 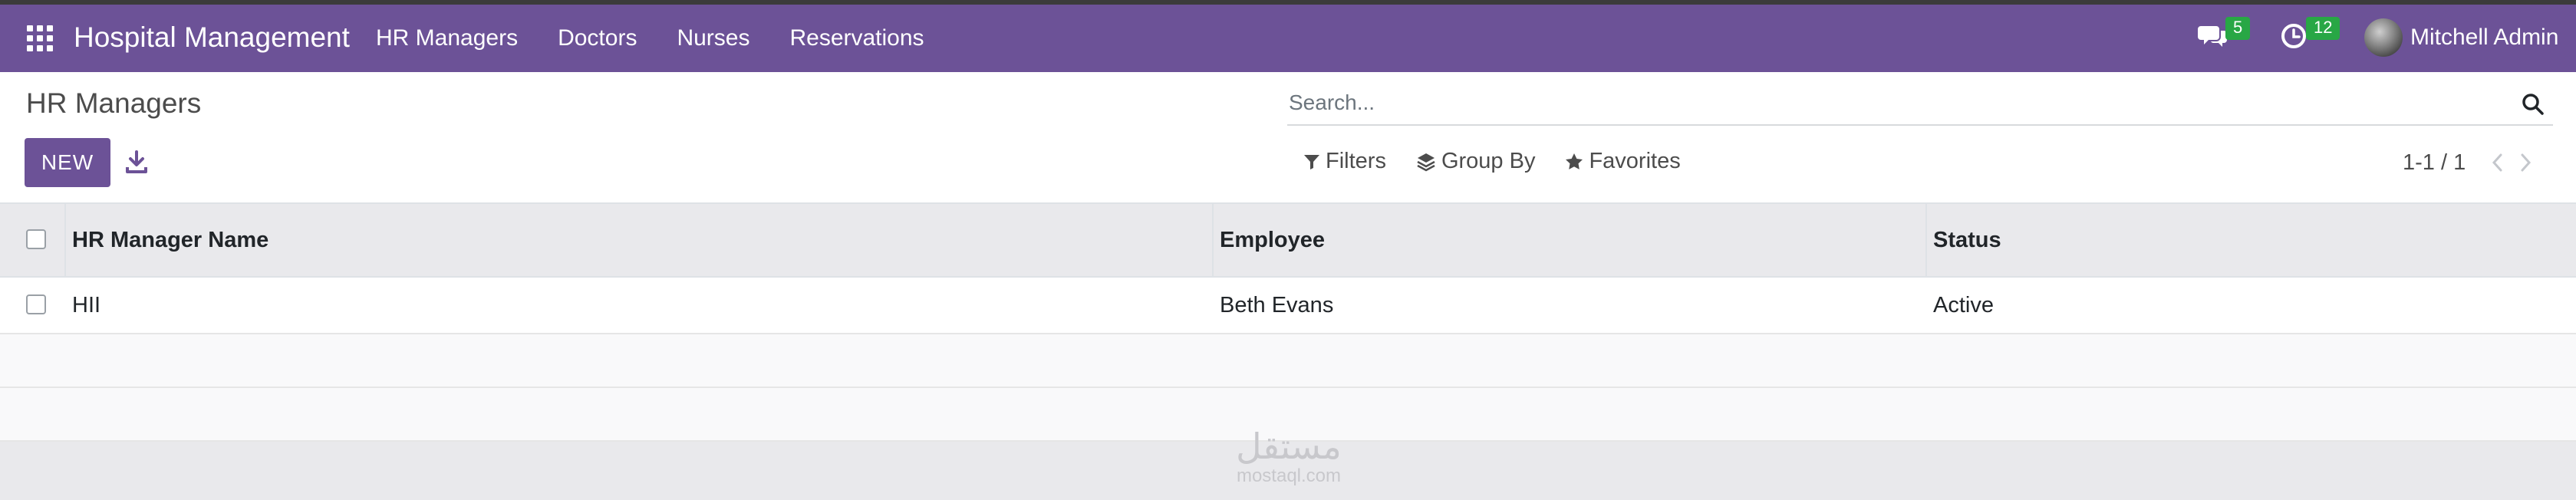 I want to click on filters-toggle: Filters, so click(x=1344, y=161).